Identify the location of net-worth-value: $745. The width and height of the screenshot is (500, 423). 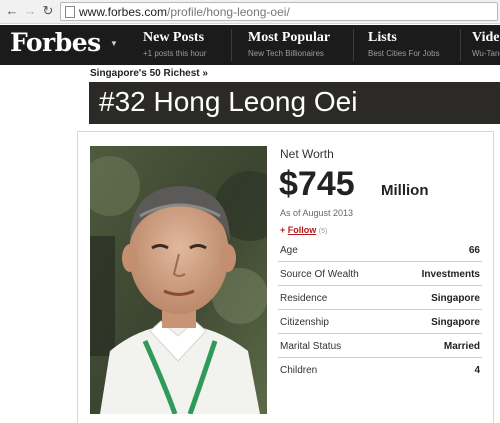
(317, 184).